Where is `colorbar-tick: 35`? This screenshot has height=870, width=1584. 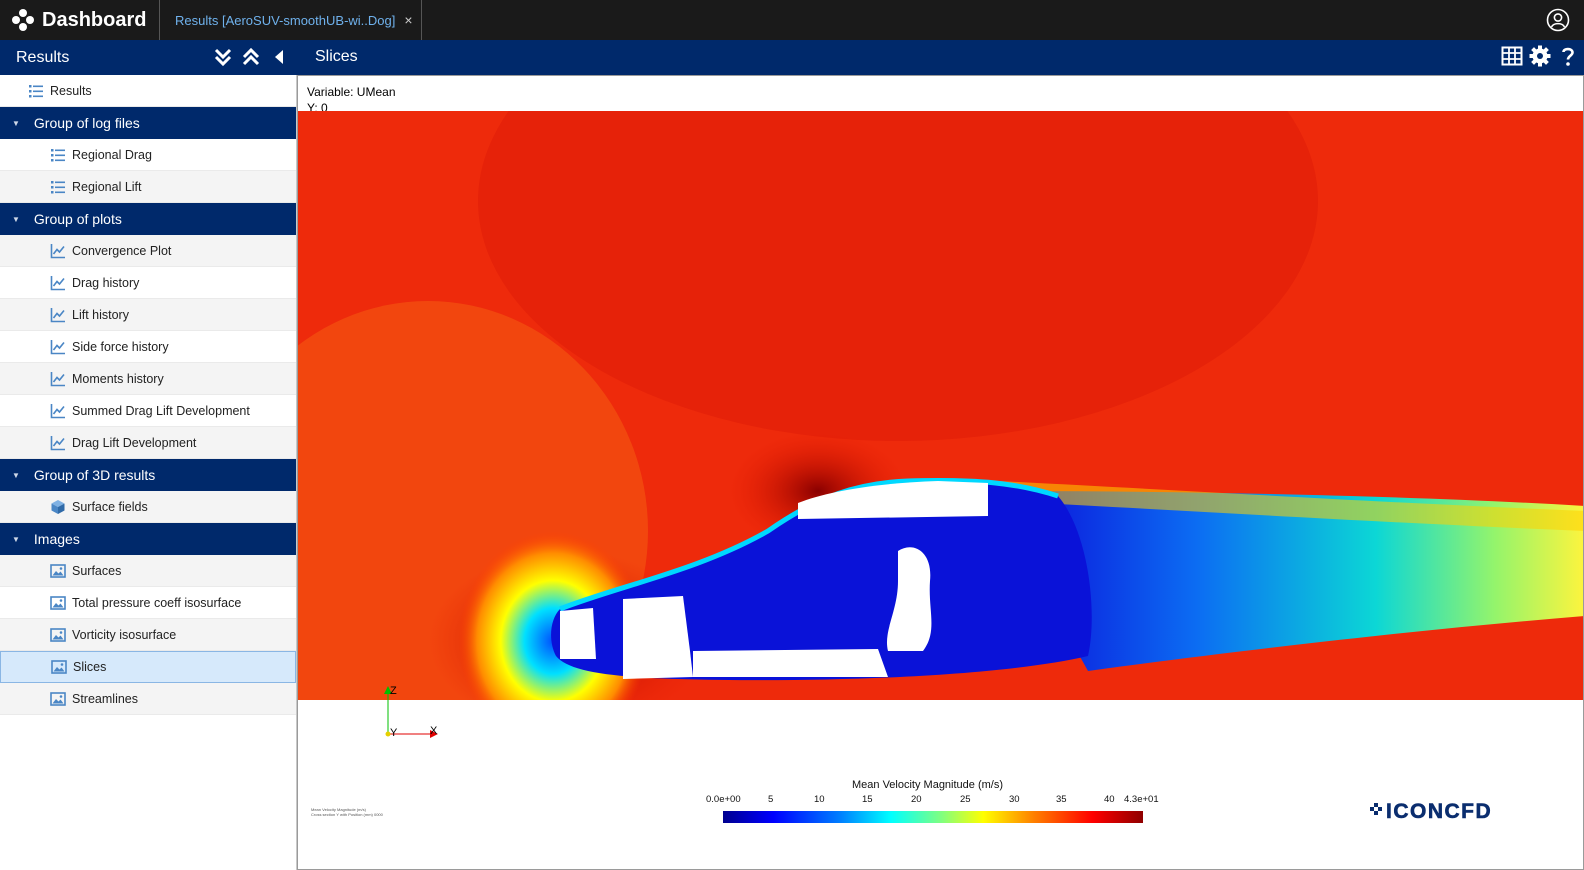
colorbar-tick: 35 is located at coordinates (1061, 799).